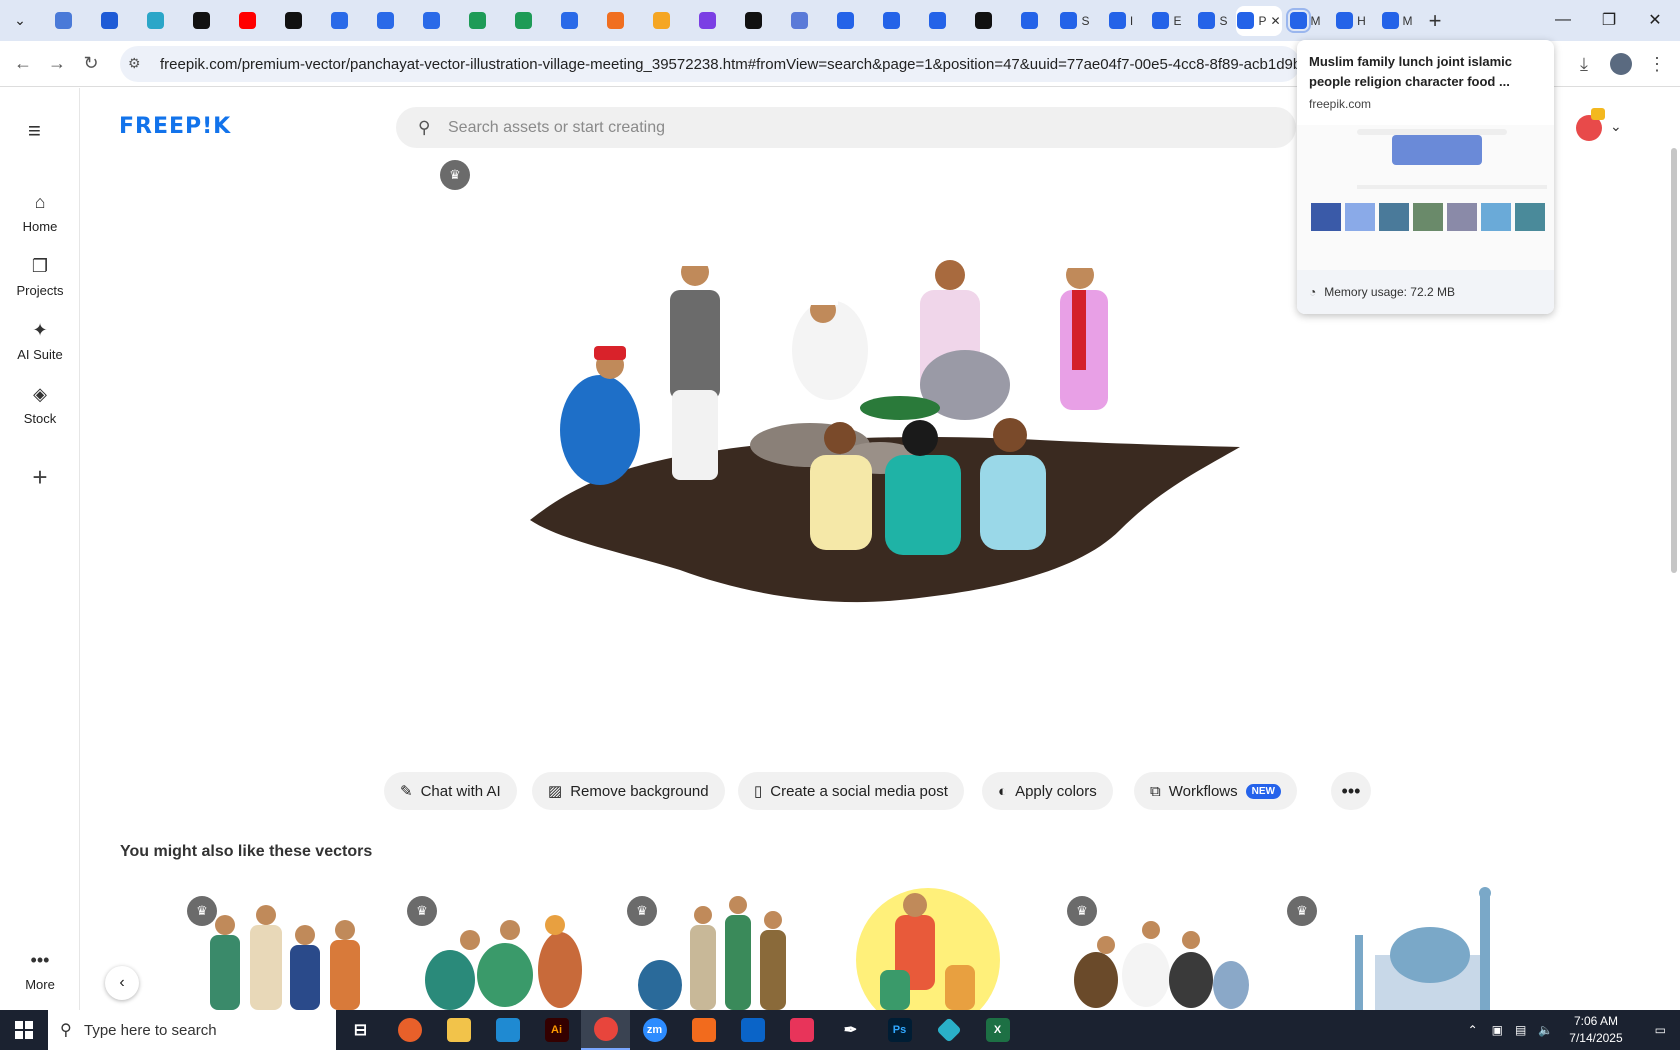 The height and width of the screenshot is (1050, 1680). Describe the element at coordinates (1351, 791) in the screenshot. I see `more-actions-button: •••` at that location.